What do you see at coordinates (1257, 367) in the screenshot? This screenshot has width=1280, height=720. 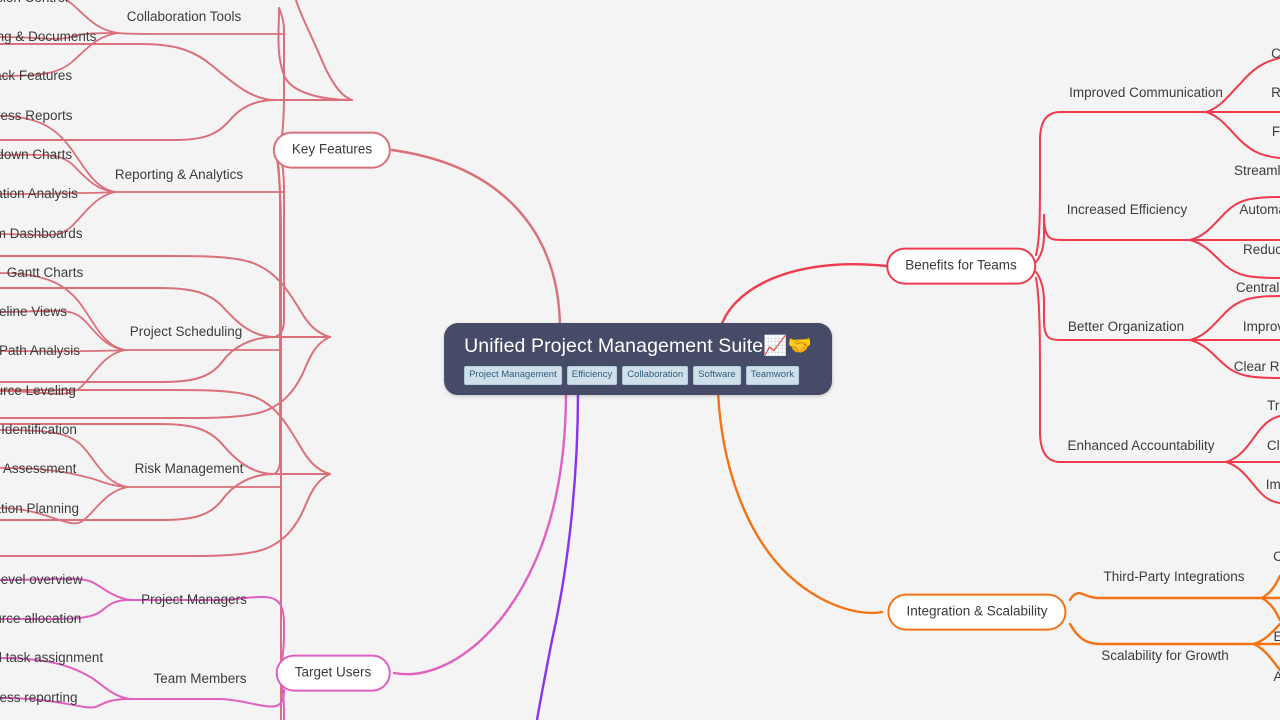 I see `leaf-node-organization-3: Clear Roles` at bounding box center [1257, 367].